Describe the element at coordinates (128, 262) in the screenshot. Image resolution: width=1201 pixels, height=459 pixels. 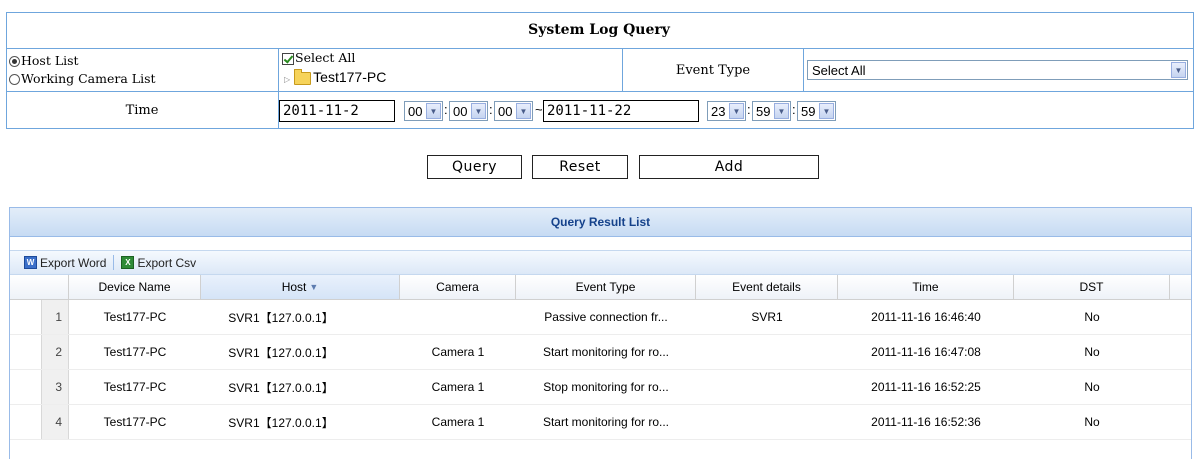
I see `excel-spreadsheet-icon: X` at that location.